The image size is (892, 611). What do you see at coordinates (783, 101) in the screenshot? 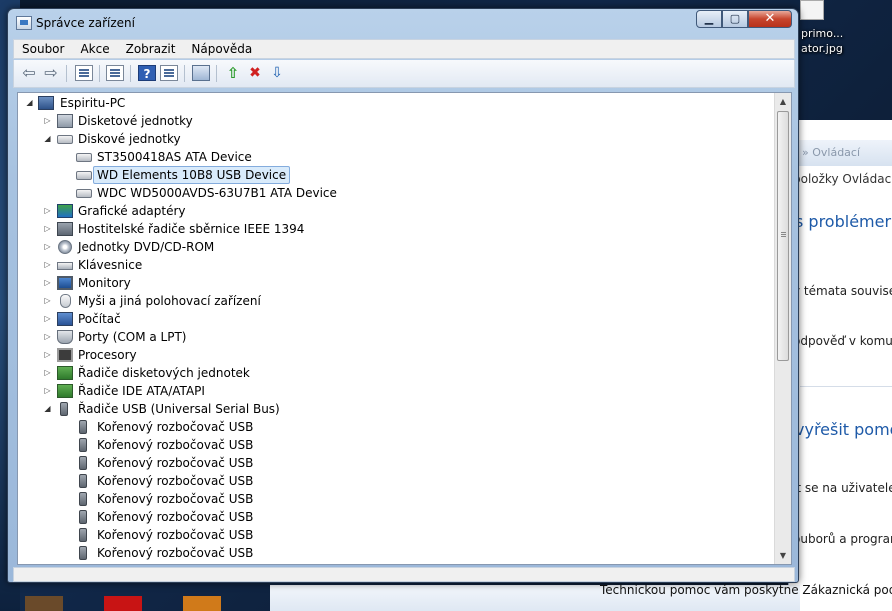
I see `scroll-up-arrow-icon: ▲` at bounding box center [783, 101].